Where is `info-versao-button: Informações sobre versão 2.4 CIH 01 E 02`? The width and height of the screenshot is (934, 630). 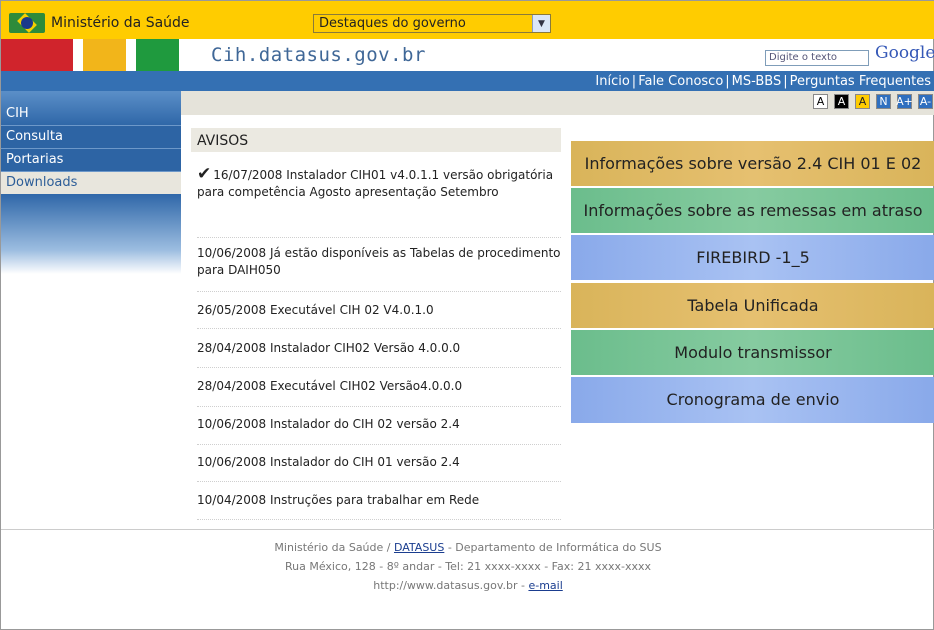 info-versao-button: Informações sobre versão 2.4 CIH 01 E 02 is located at coordinates (752, 163).